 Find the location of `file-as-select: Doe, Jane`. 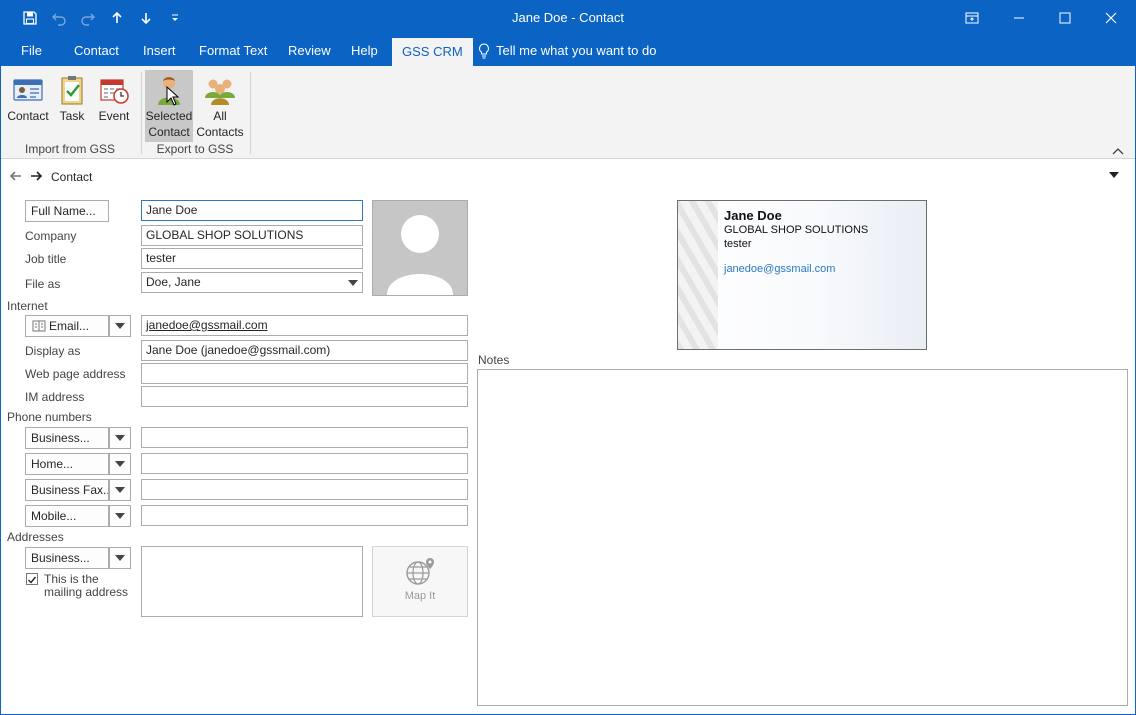

file-as-select: Doe, Jane is located at coordinates (252, 282).